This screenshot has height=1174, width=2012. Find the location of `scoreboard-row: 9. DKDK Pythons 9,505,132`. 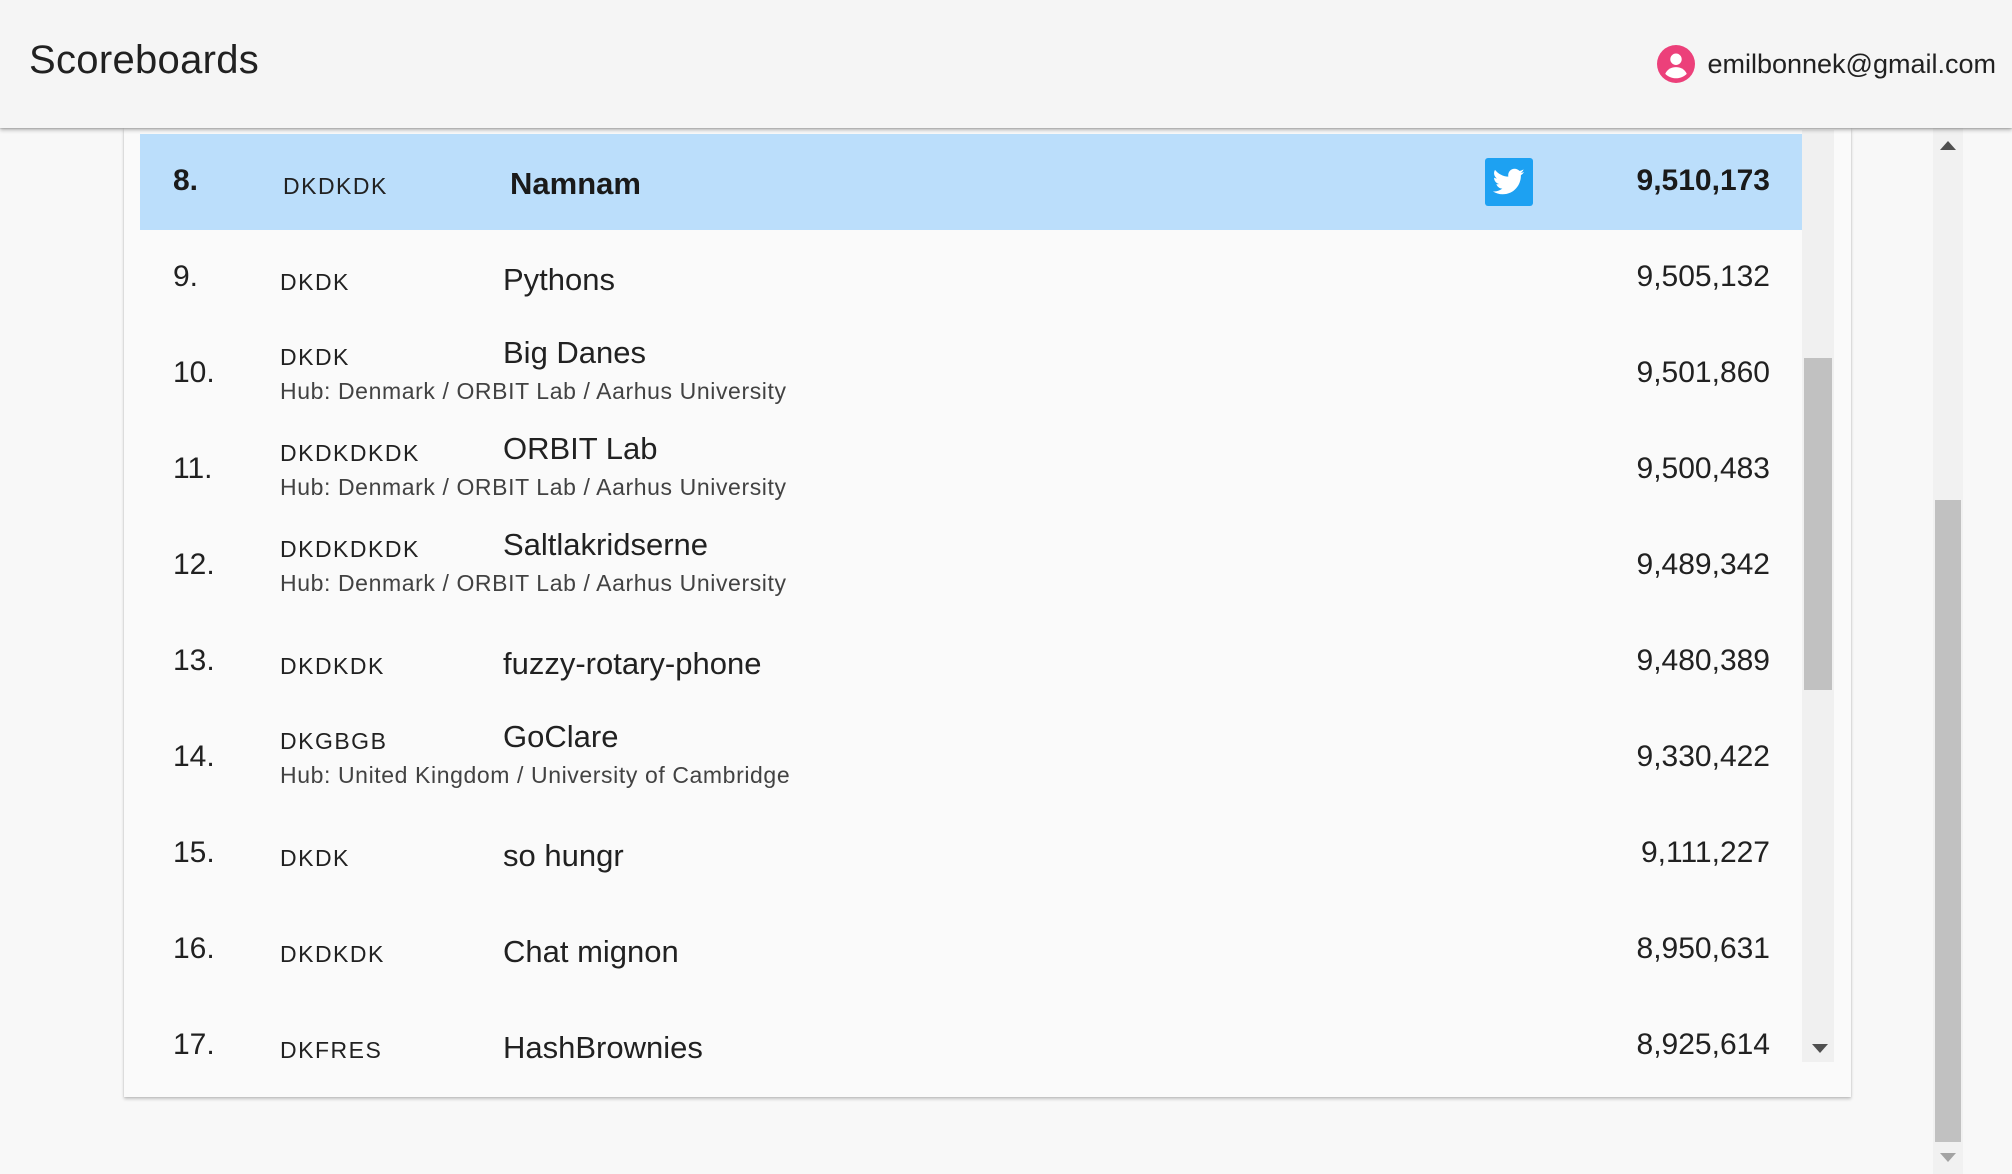

scoreboard-row: 9. DKDK Pythons 9,505,132 is located at coordinates (971, 278).